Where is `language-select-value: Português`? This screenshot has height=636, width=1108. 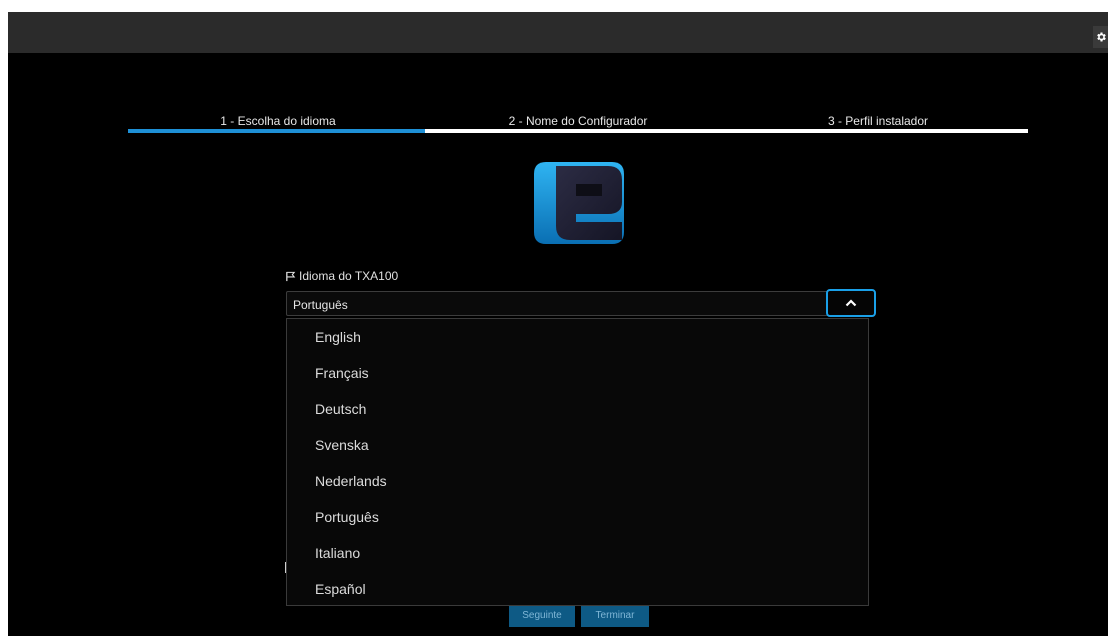
language-select-value: Português is located at coordinates (320, 305).